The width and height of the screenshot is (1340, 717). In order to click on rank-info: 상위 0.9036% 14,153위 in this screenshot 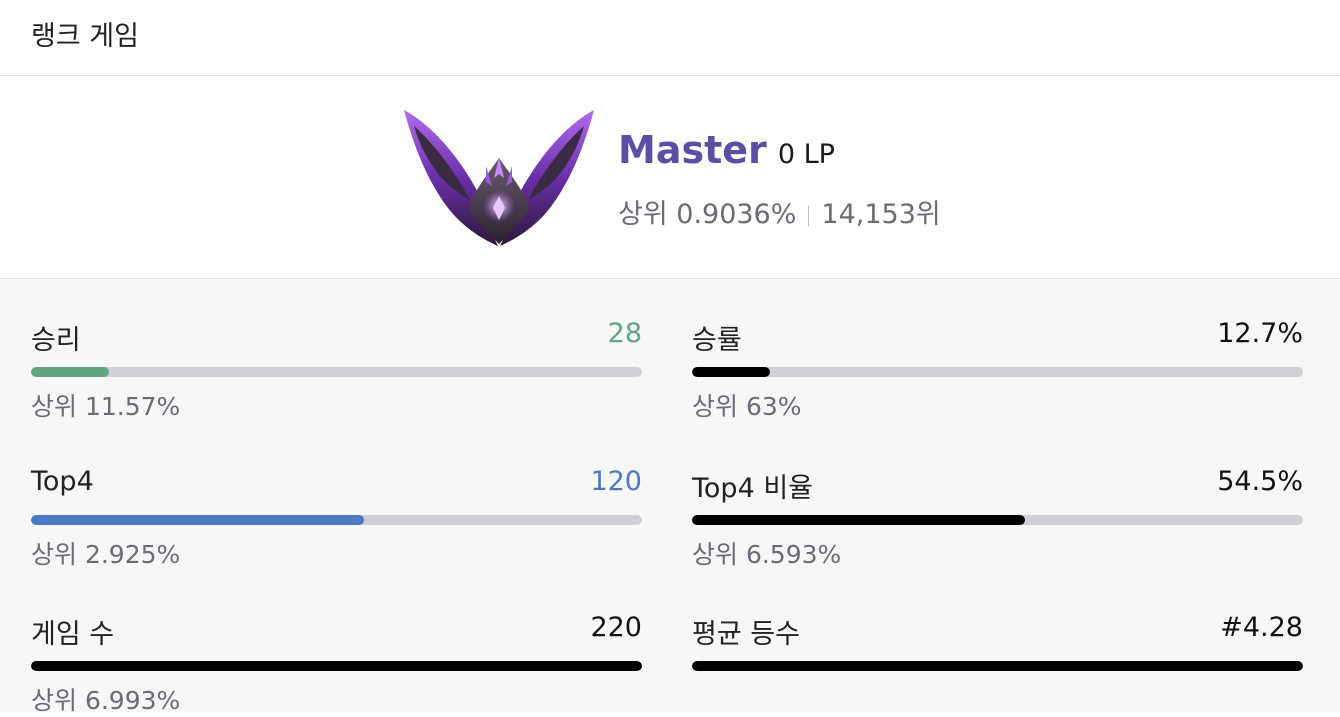, I will do `click(779, 211)`.